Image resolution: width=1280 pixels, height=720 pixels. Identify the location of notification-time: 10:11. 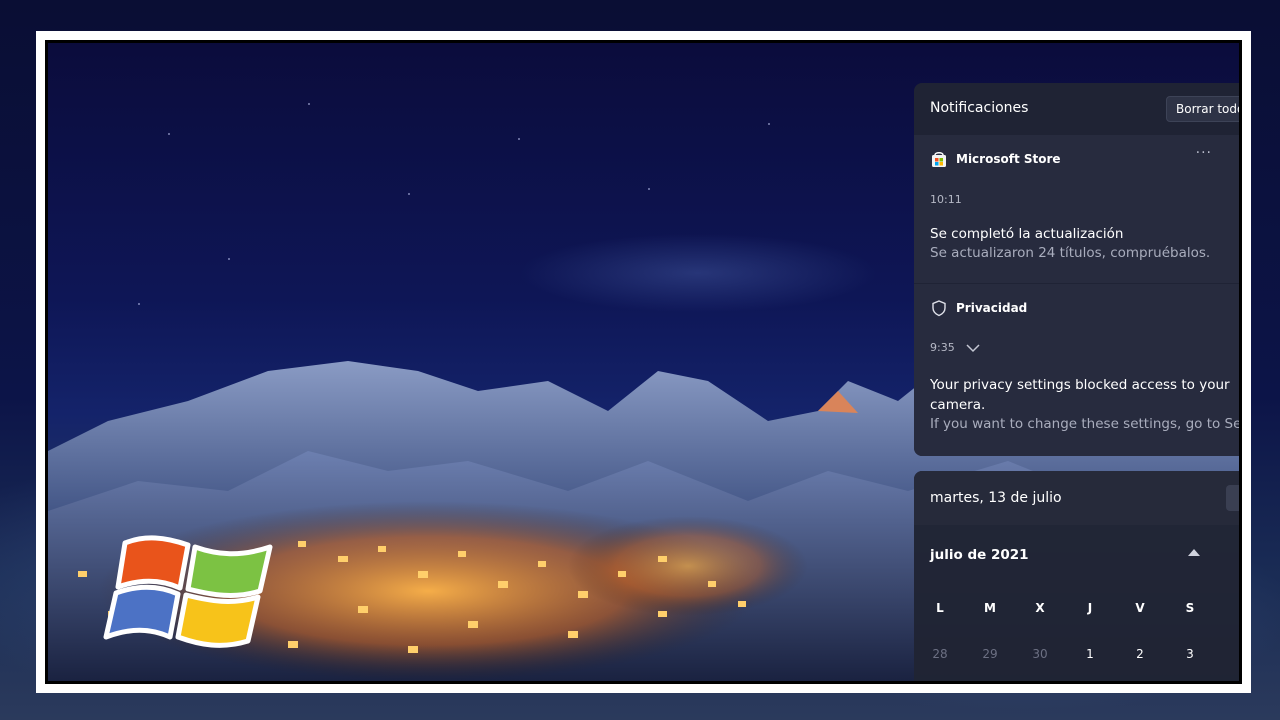
(946, 199).